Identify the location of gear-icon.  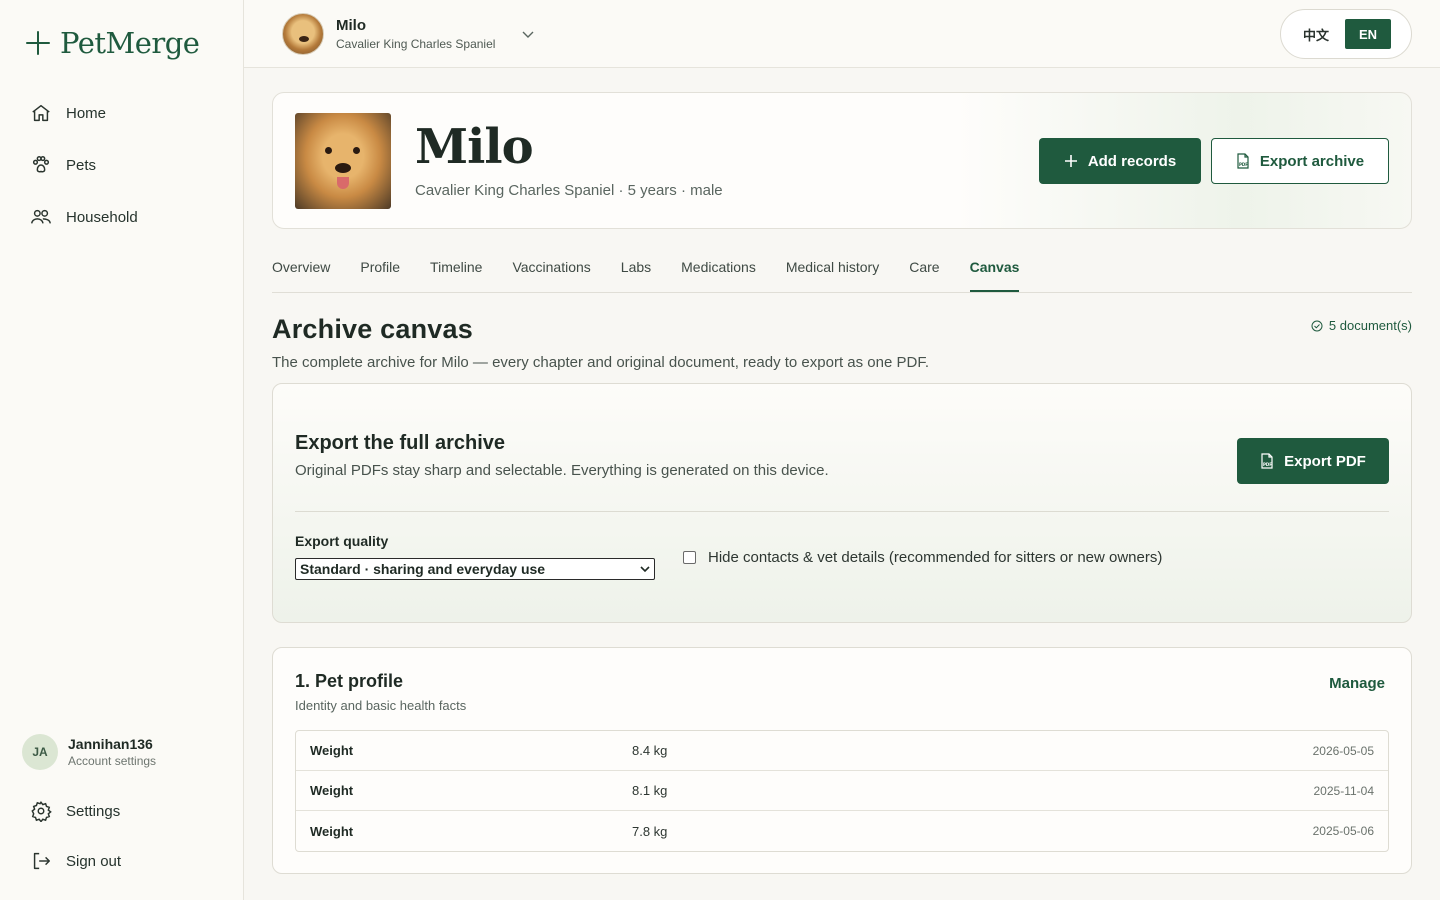
(41, 811).